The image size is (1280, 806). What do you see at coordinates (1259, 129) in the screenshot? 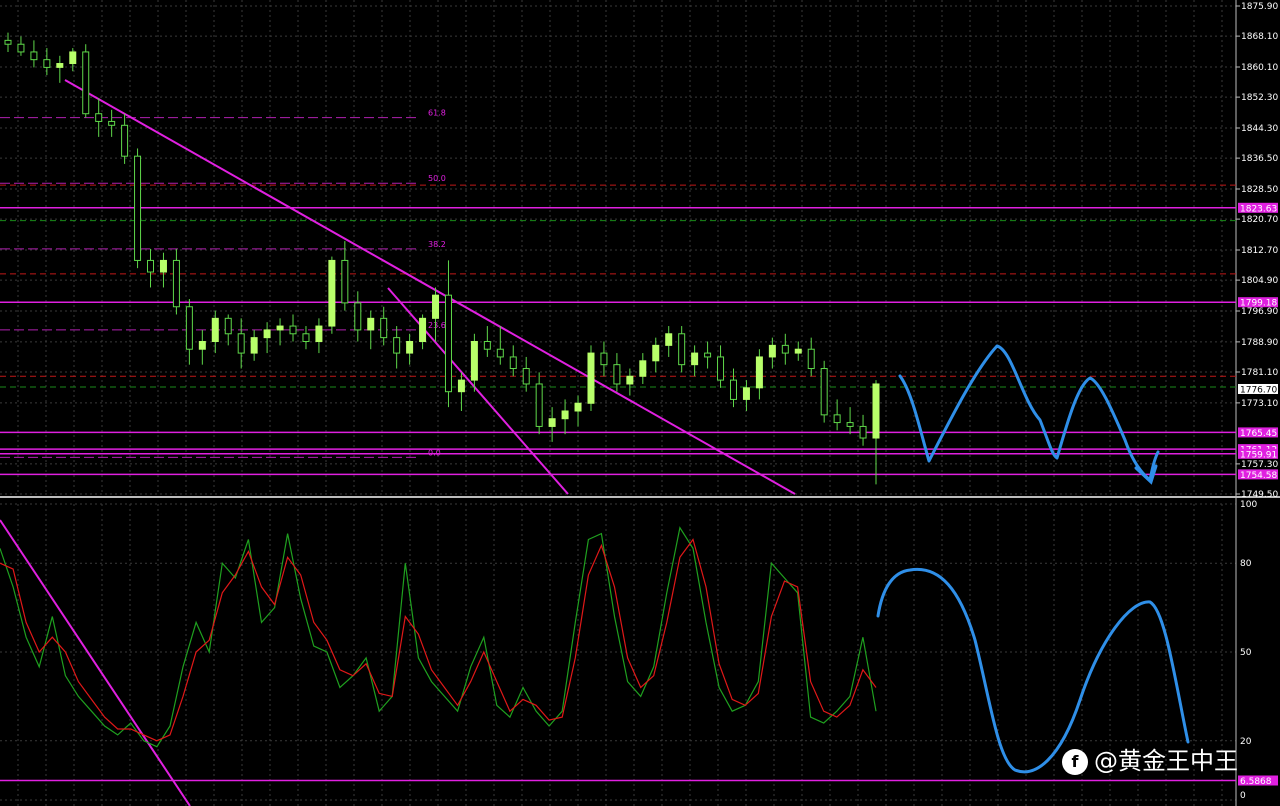
I see `price-tick-label: 1844.30` at bounding box center [1259, 129].